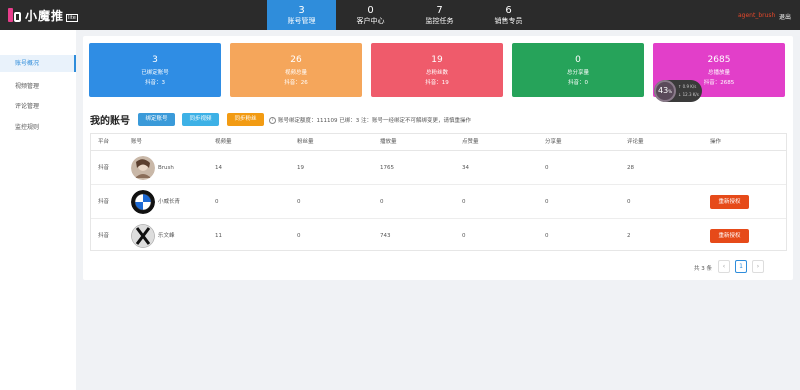 The height and width of the screenshot is (390, 800). Describe the element at coordinates (678, 91) in the screenshot. I see `network-speed-widget: 43% ↑ 0.9 K/s ↓ 12.3 K/s` at that location.